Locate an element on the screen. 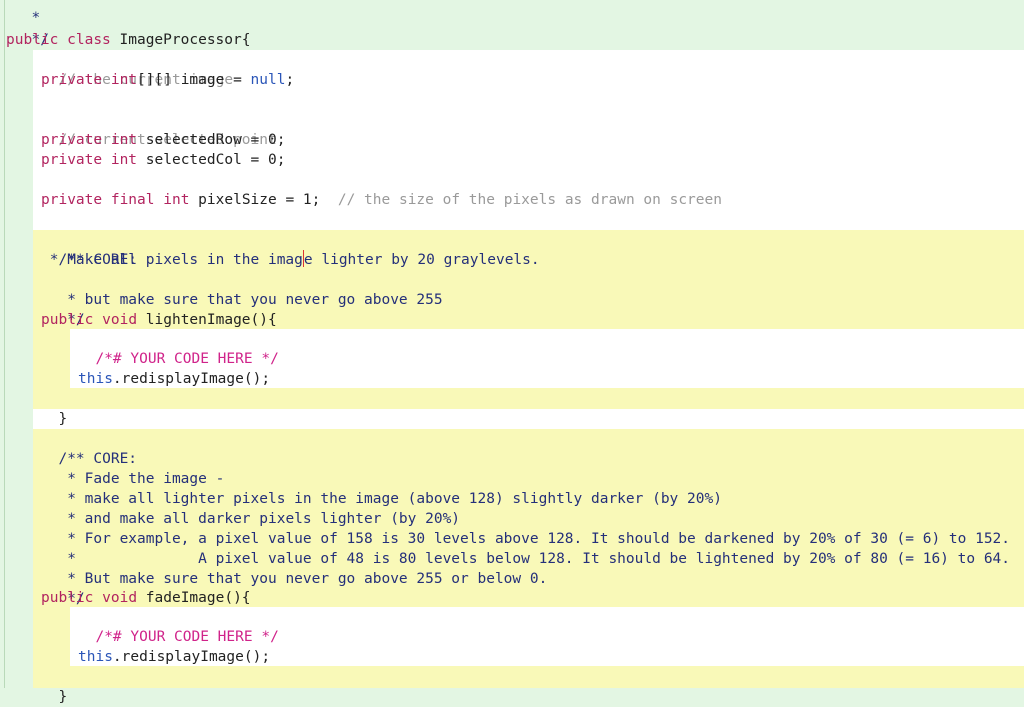 The width and height of the screenshot is (1024, 707). doc-comment-line: * Fade the image - is located at coordinates (132, 468).